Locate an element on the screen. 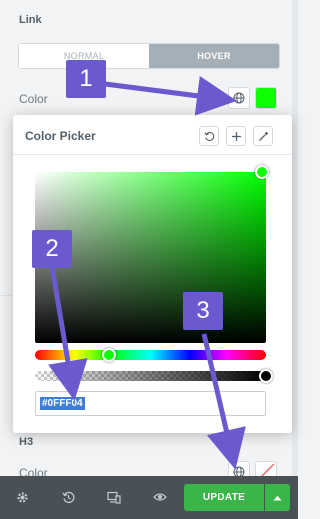 This screenshot has height=519, width=320. global-colors-button is located at coordinates (239, 98).